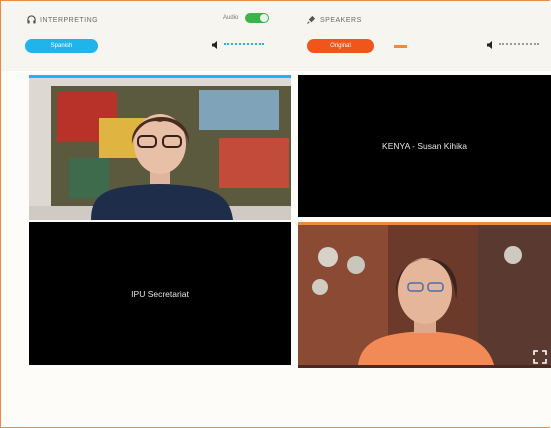 The height and width of the screenshot is (428, 551). I want to click on speakers-language-button: Original, so click(340, 46).